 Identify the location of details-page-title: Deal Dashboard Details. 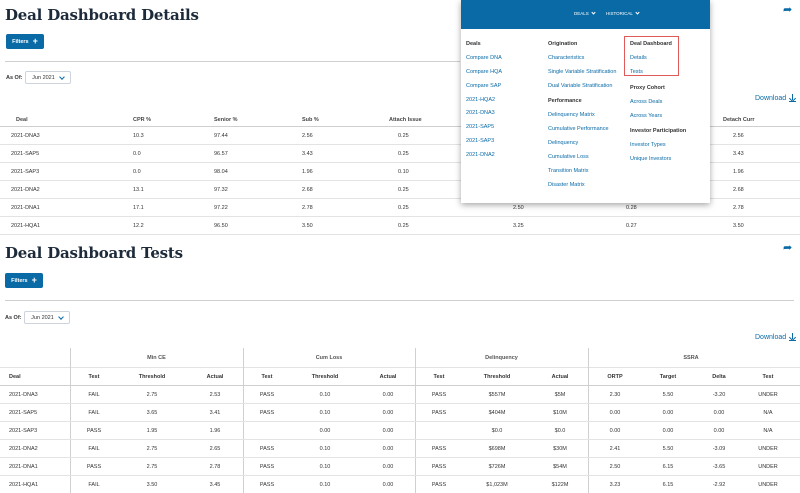
(102, 15).